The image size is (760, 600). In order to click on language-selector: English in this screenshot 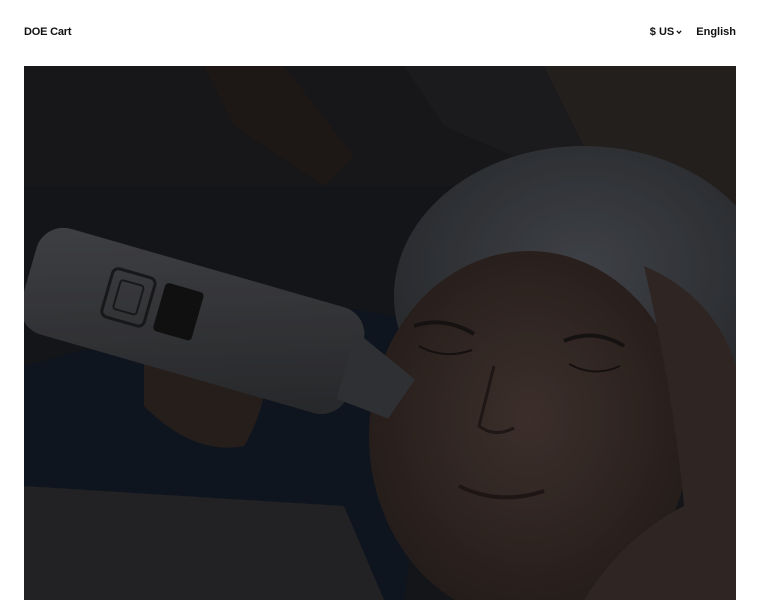, I will do `click(716, 32)`.